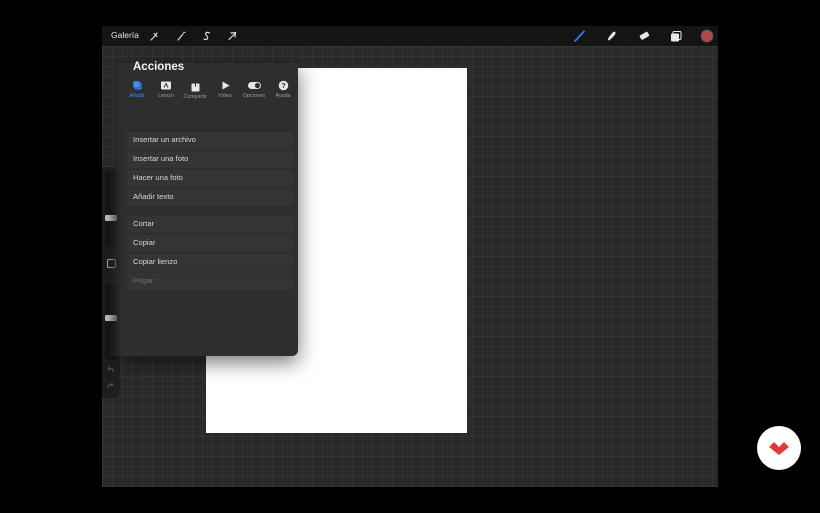 The height and width of the screenshot is (513, 820). Describe the element at coordinates (207, 36) in the screenshot. I see `selection-icon` at that location.